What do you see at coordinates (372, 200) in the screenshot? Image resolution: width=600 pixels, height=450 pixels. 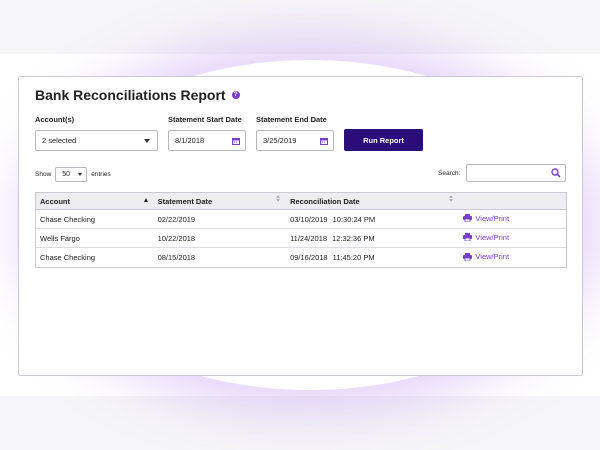 I see `column-header-reconciliation-date: Reconciliation Date` at bounding box center [372, 200].